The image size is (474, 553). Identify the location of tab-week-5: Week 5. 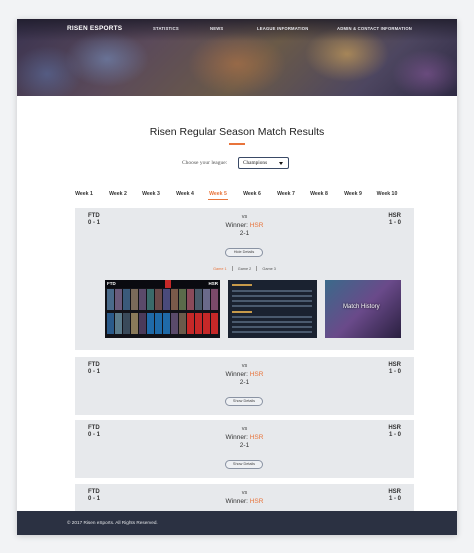
(218, 195).